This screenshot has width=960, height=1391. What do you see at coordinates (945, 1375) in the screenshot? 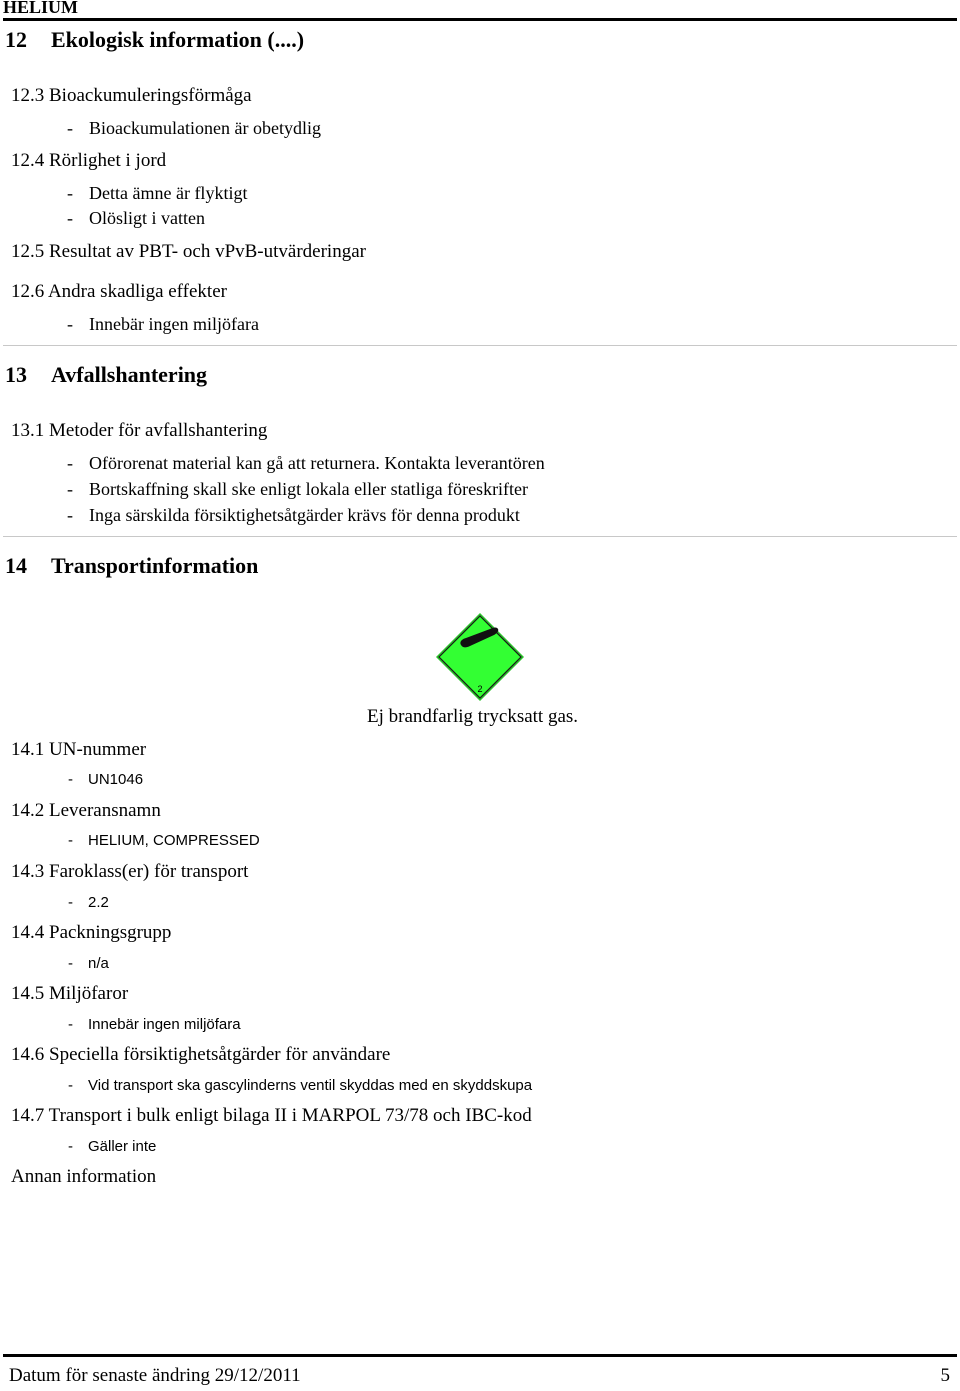
I see `page-number: 5` at bounding box center [945, 1375].